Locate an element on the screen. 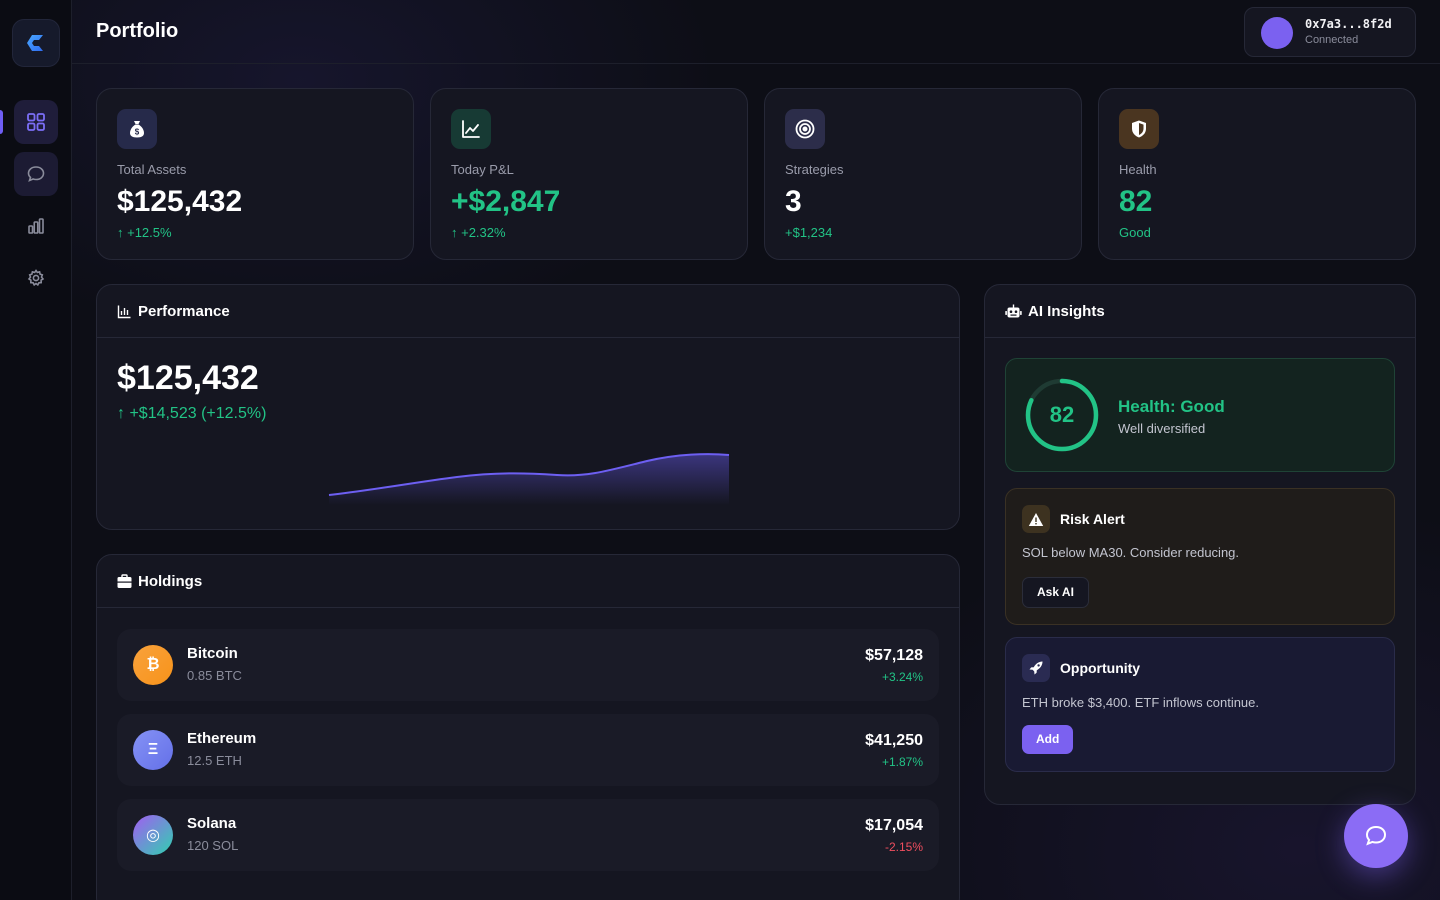  panel-header: Holdings is located at coordinates (528, 581).